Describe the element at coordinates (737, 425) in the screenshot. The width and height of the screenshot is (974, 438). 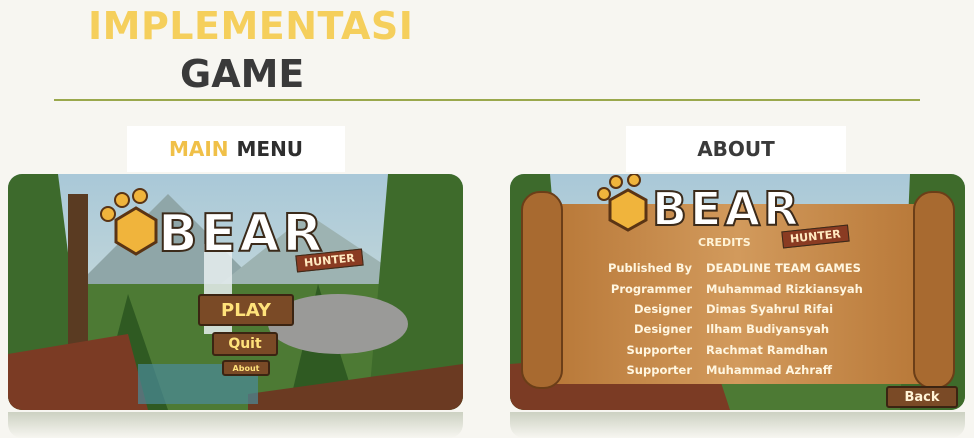
I see `about-reflection` at that location.